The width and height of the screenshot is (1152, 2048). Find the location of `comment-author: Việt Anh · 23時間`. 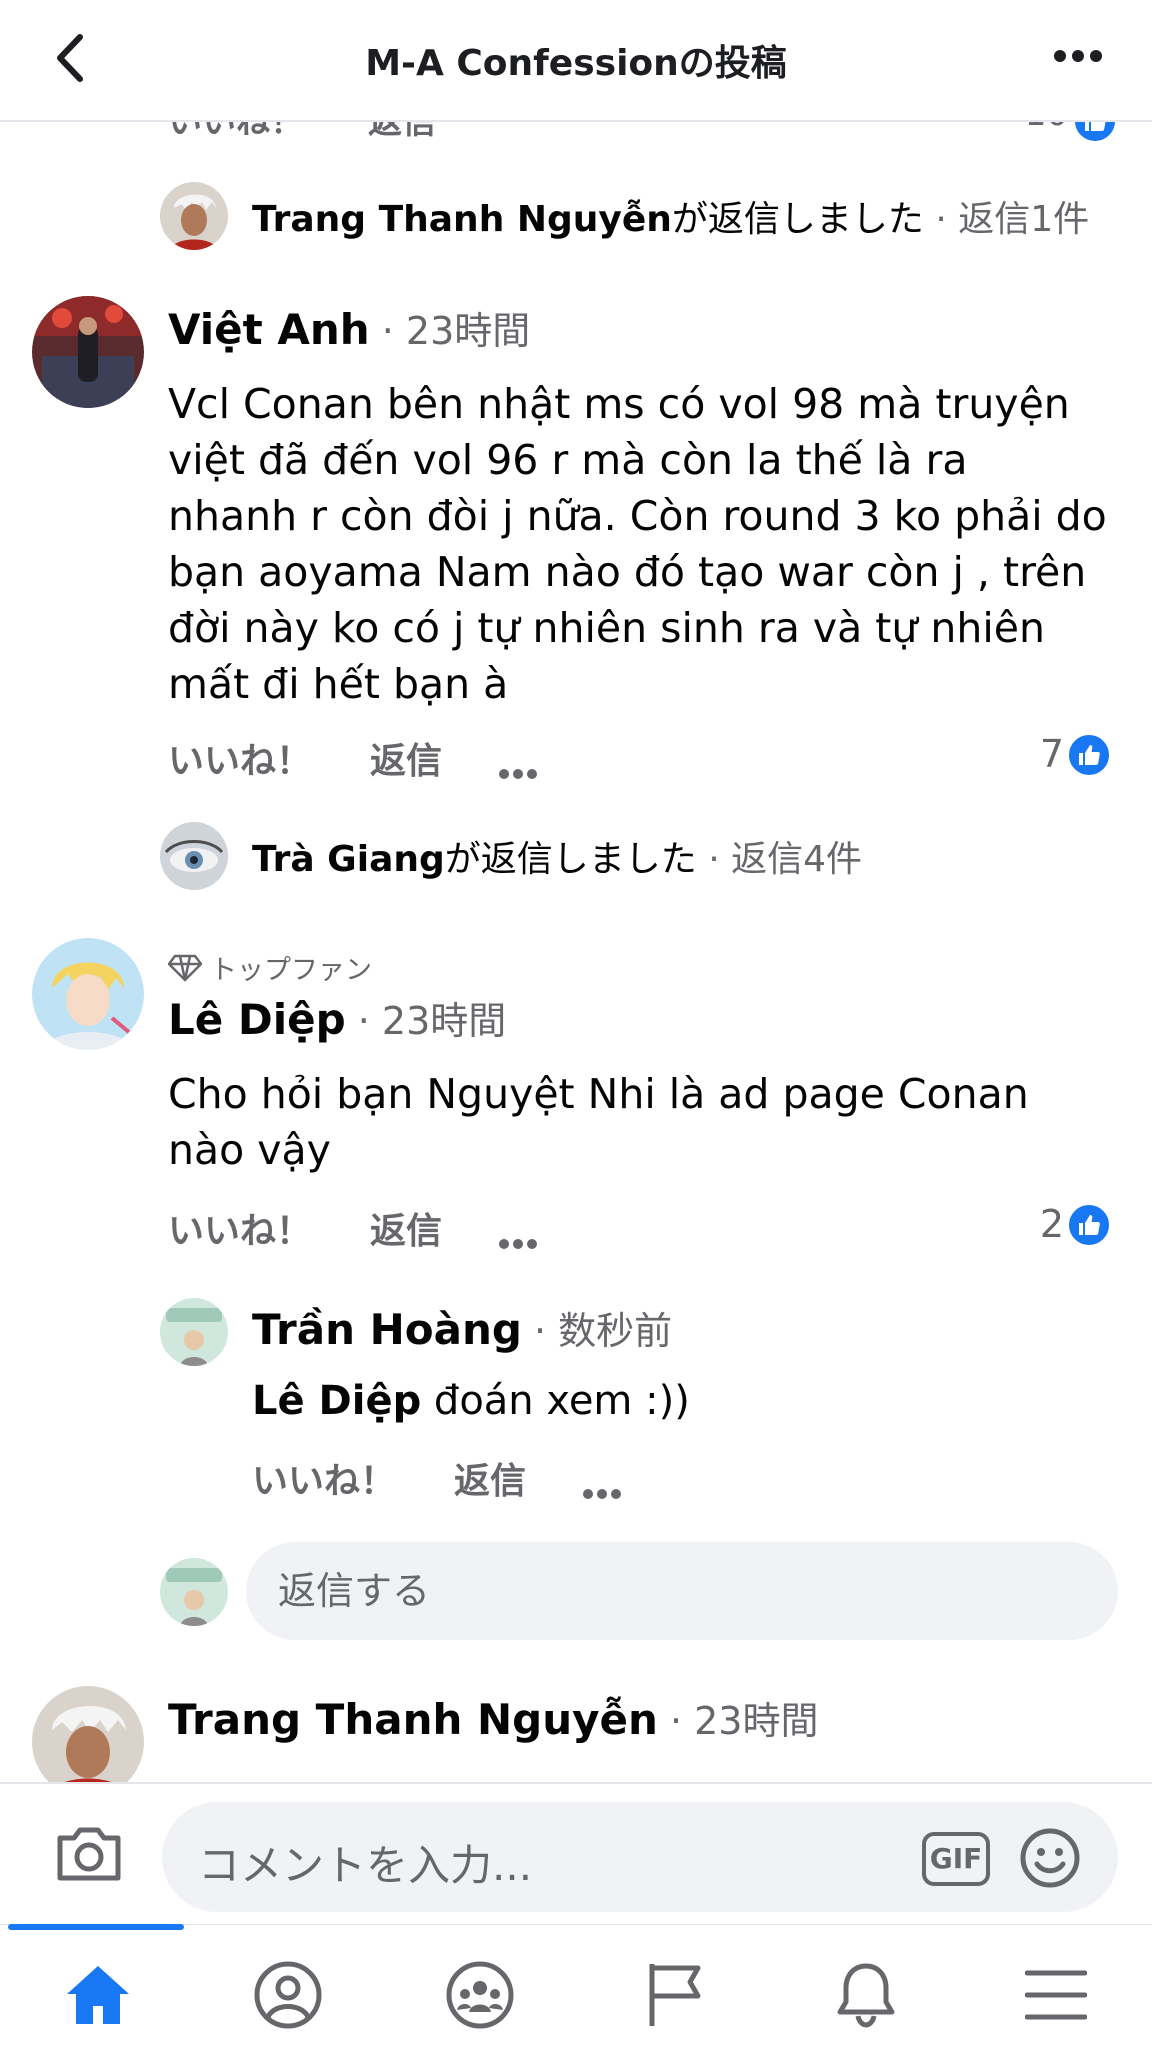

comment-author: Việt Anh · 23時間 is located at coordinates (349, 327).